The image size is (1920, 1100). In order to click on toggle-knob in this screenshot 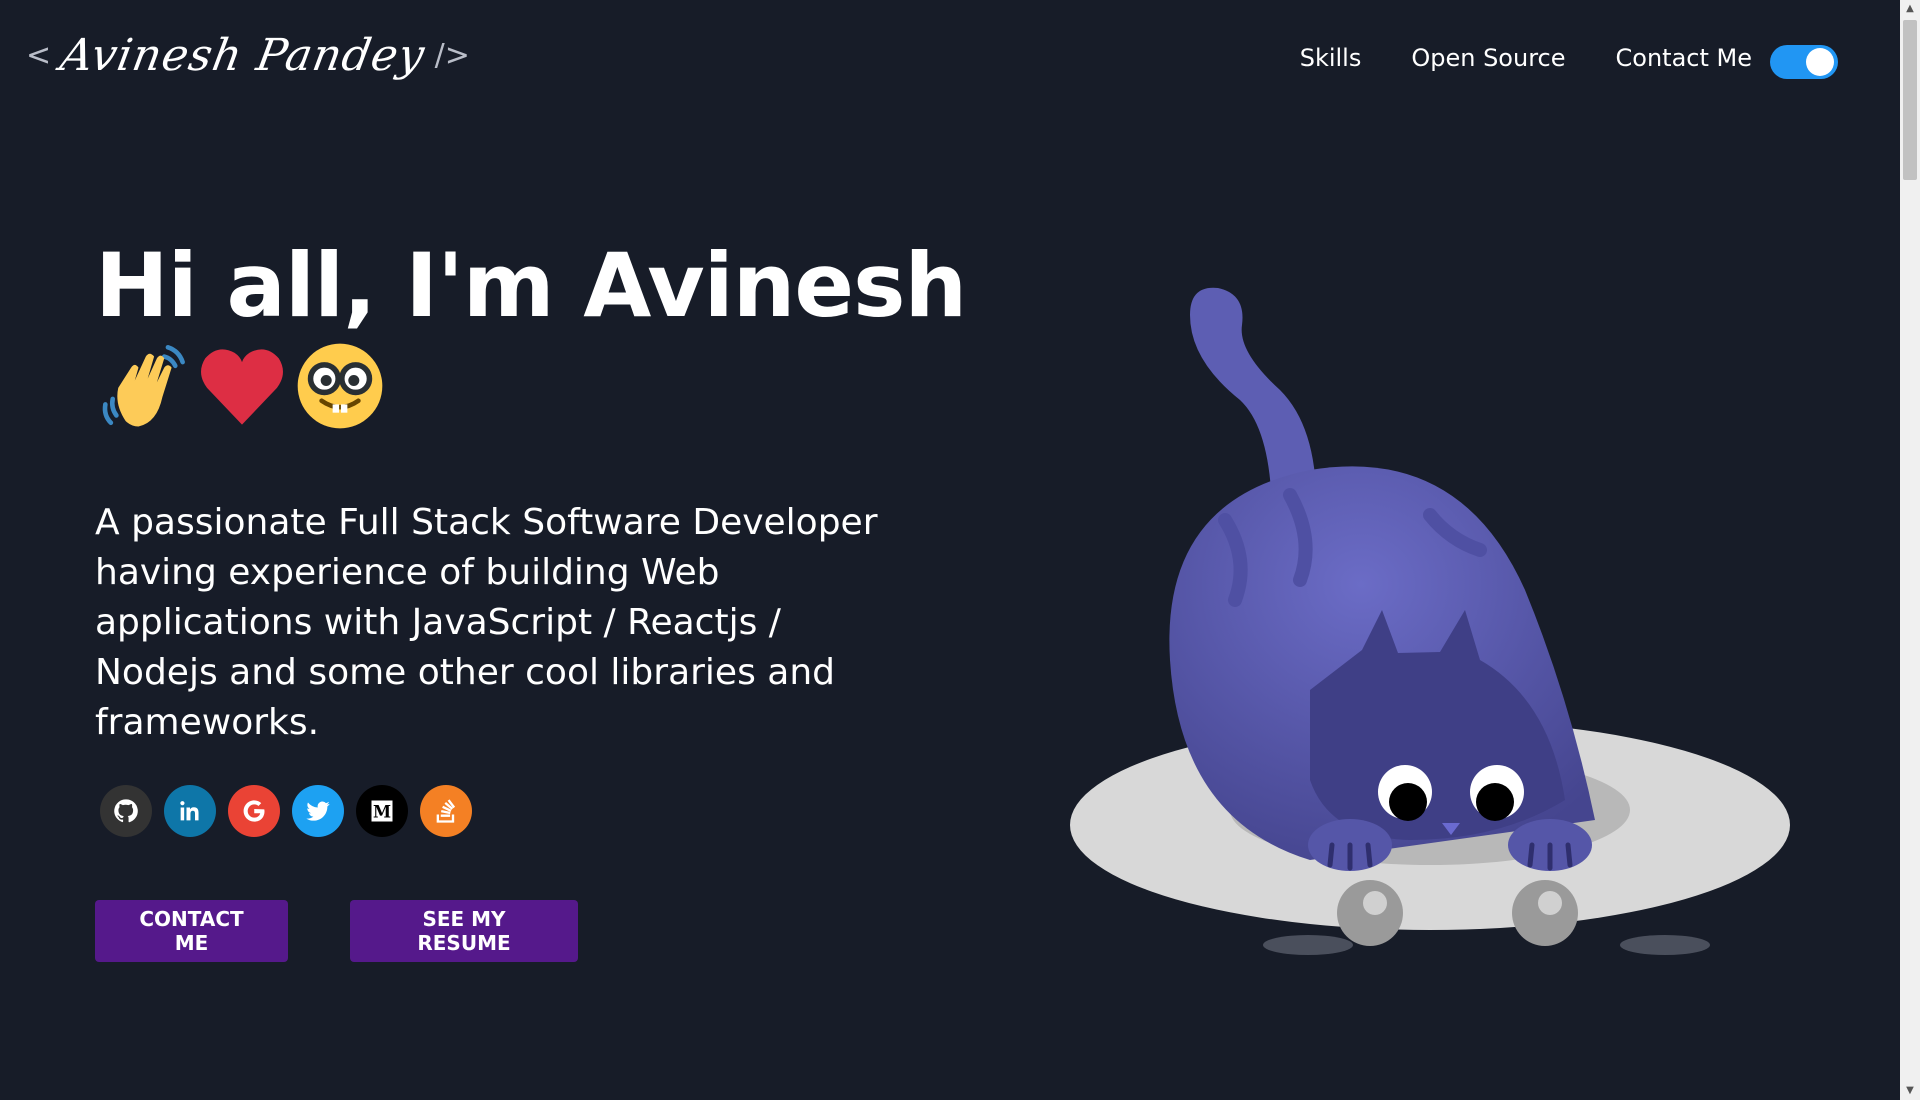, I will do `click(1820, 62)`.